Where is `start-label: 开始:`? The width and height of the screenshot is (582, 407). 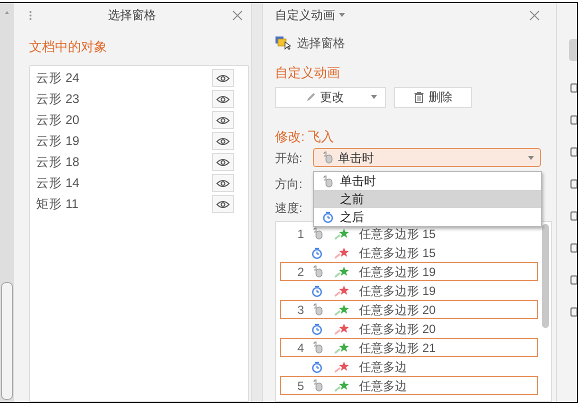
start-label: 开始: is located at coordinates (289, 158).